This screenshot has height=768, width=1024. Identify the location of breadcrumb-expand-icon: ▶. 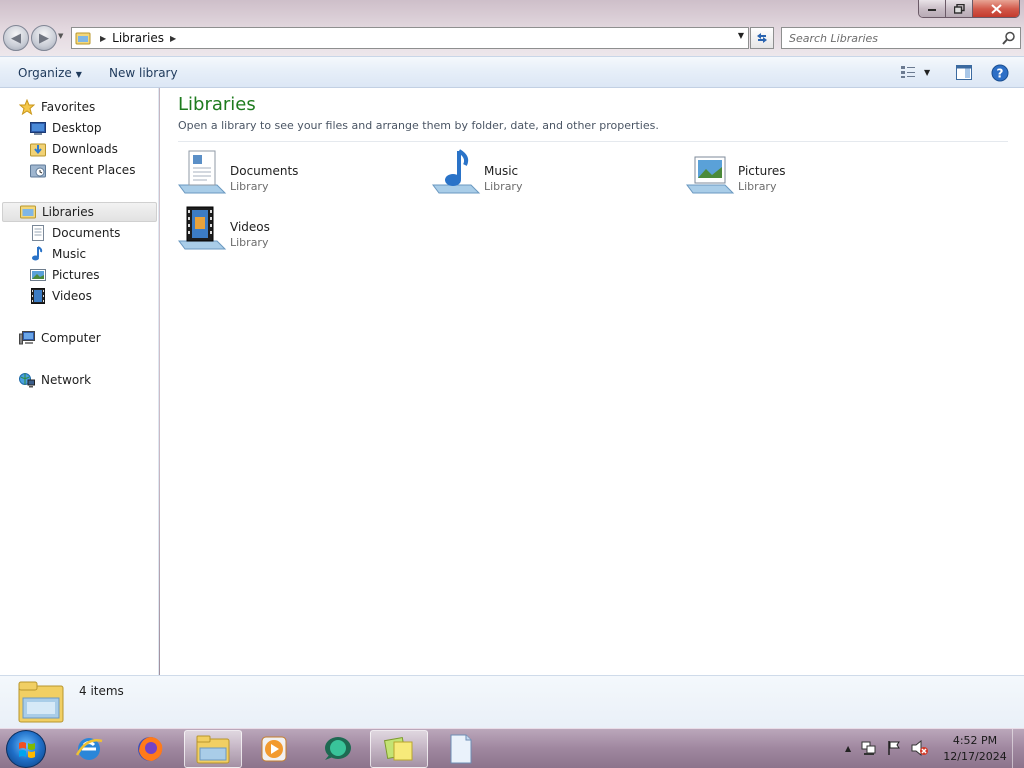
(173, 38).